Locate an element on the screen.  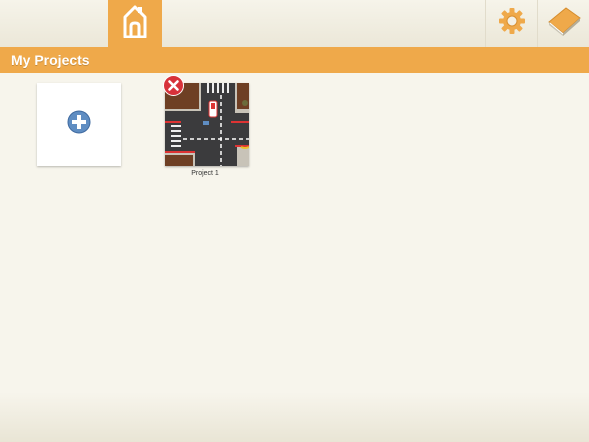
section-title: My Projects is located at coordinates (50, 60).